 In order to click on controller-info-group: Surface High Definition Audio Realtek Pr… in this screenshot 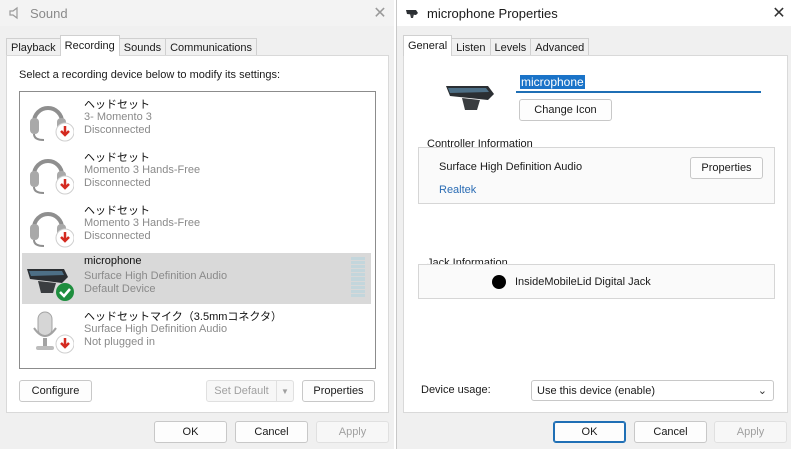, I will do `click(596, 175)`.